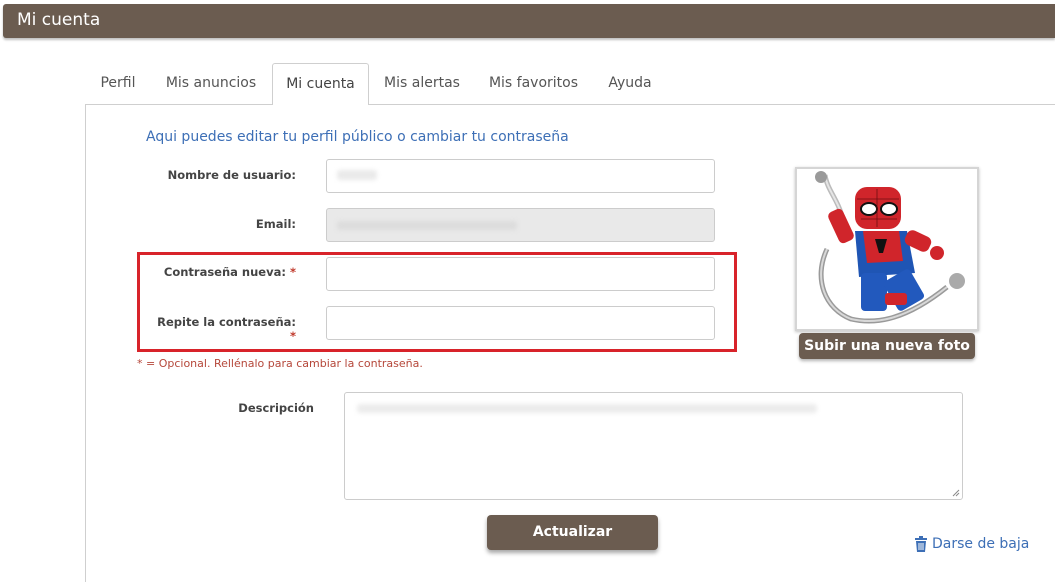 The width and height of the screenshot is (1055, 582). Describe the element at coordinates (520, 176) in the screenshot. I see `username-field` at that location.